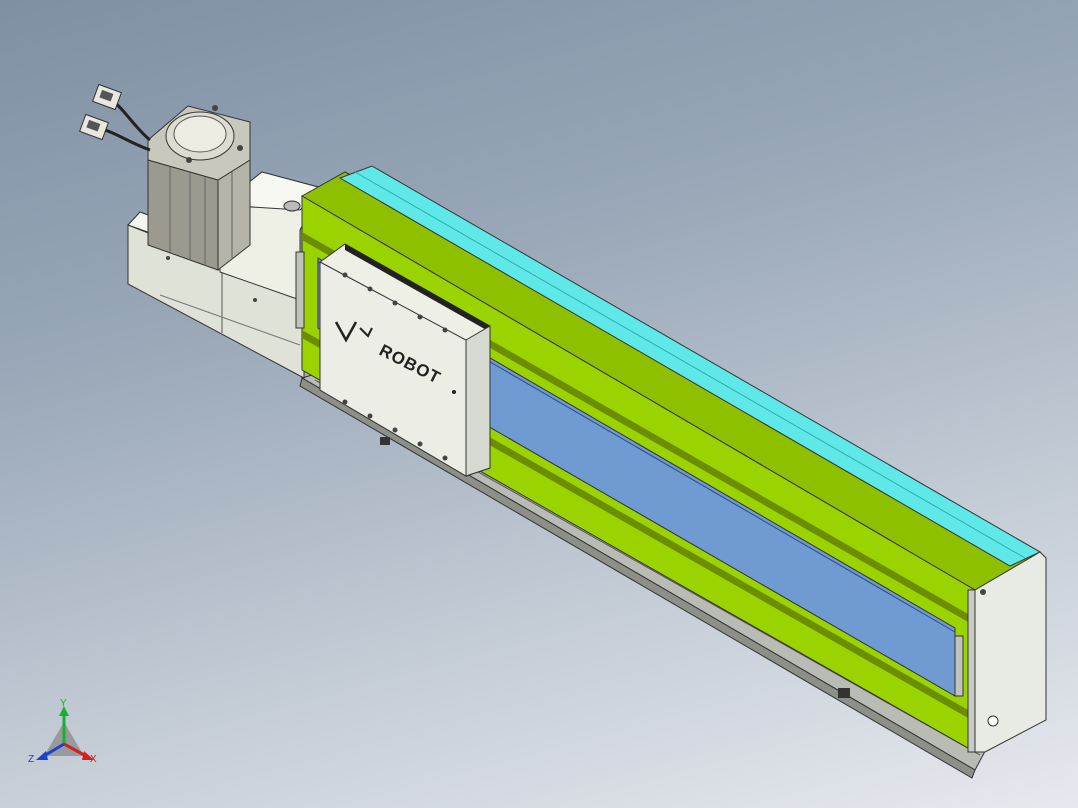 The image size is (1078, 808). Describe the element at coordinates (62, 731) in the screenshot. I see `axis-triad: Y X Z` at that location.